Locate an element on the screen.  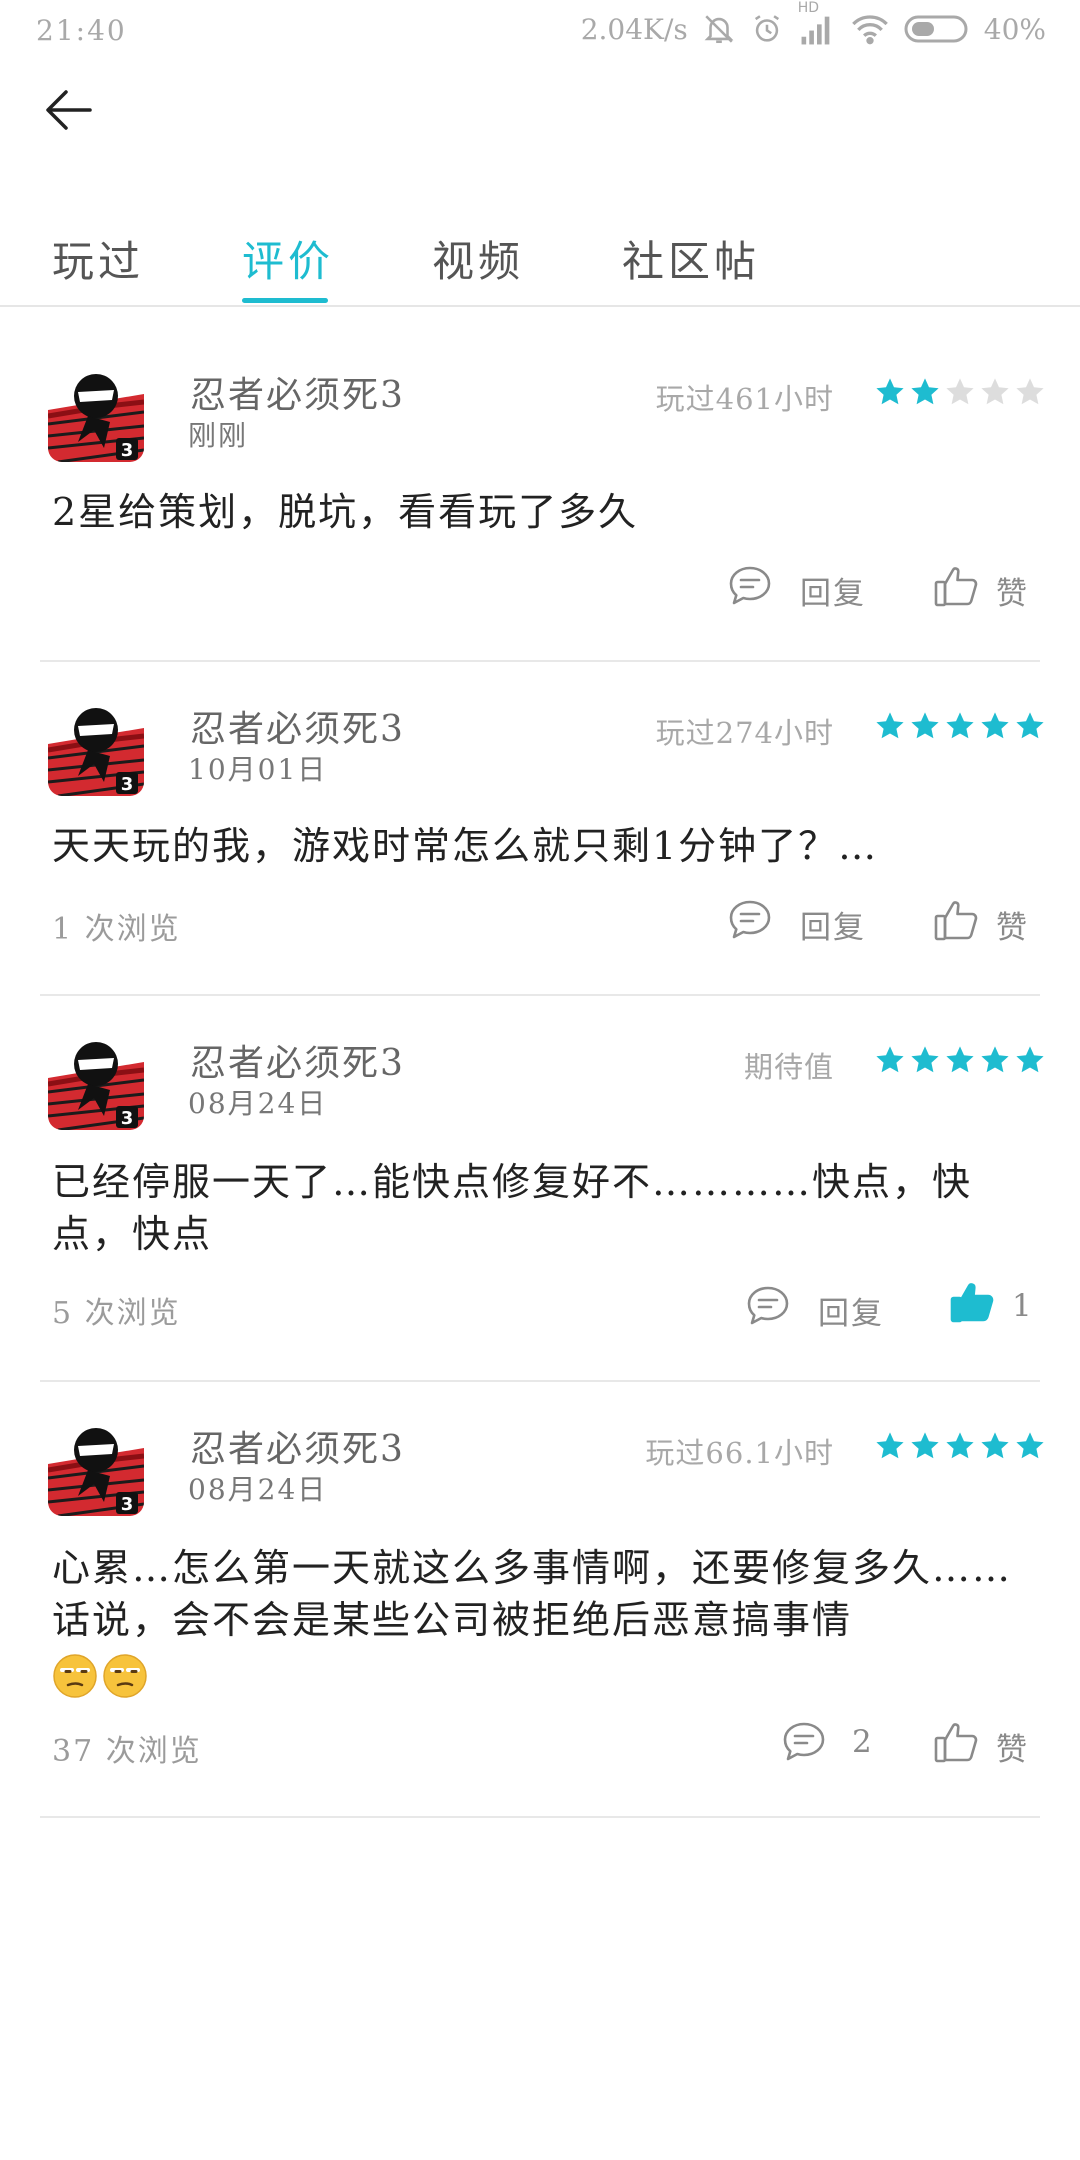
tab-bar: 玩过 评价 视频 社区帖 is located at coordinates (540, 259).